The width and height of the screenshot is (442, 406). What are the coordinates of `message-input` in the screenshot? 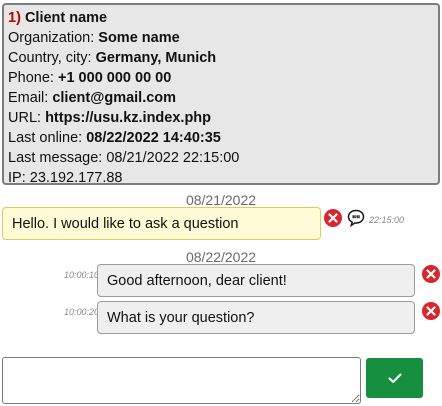 It's located at (181, 380).